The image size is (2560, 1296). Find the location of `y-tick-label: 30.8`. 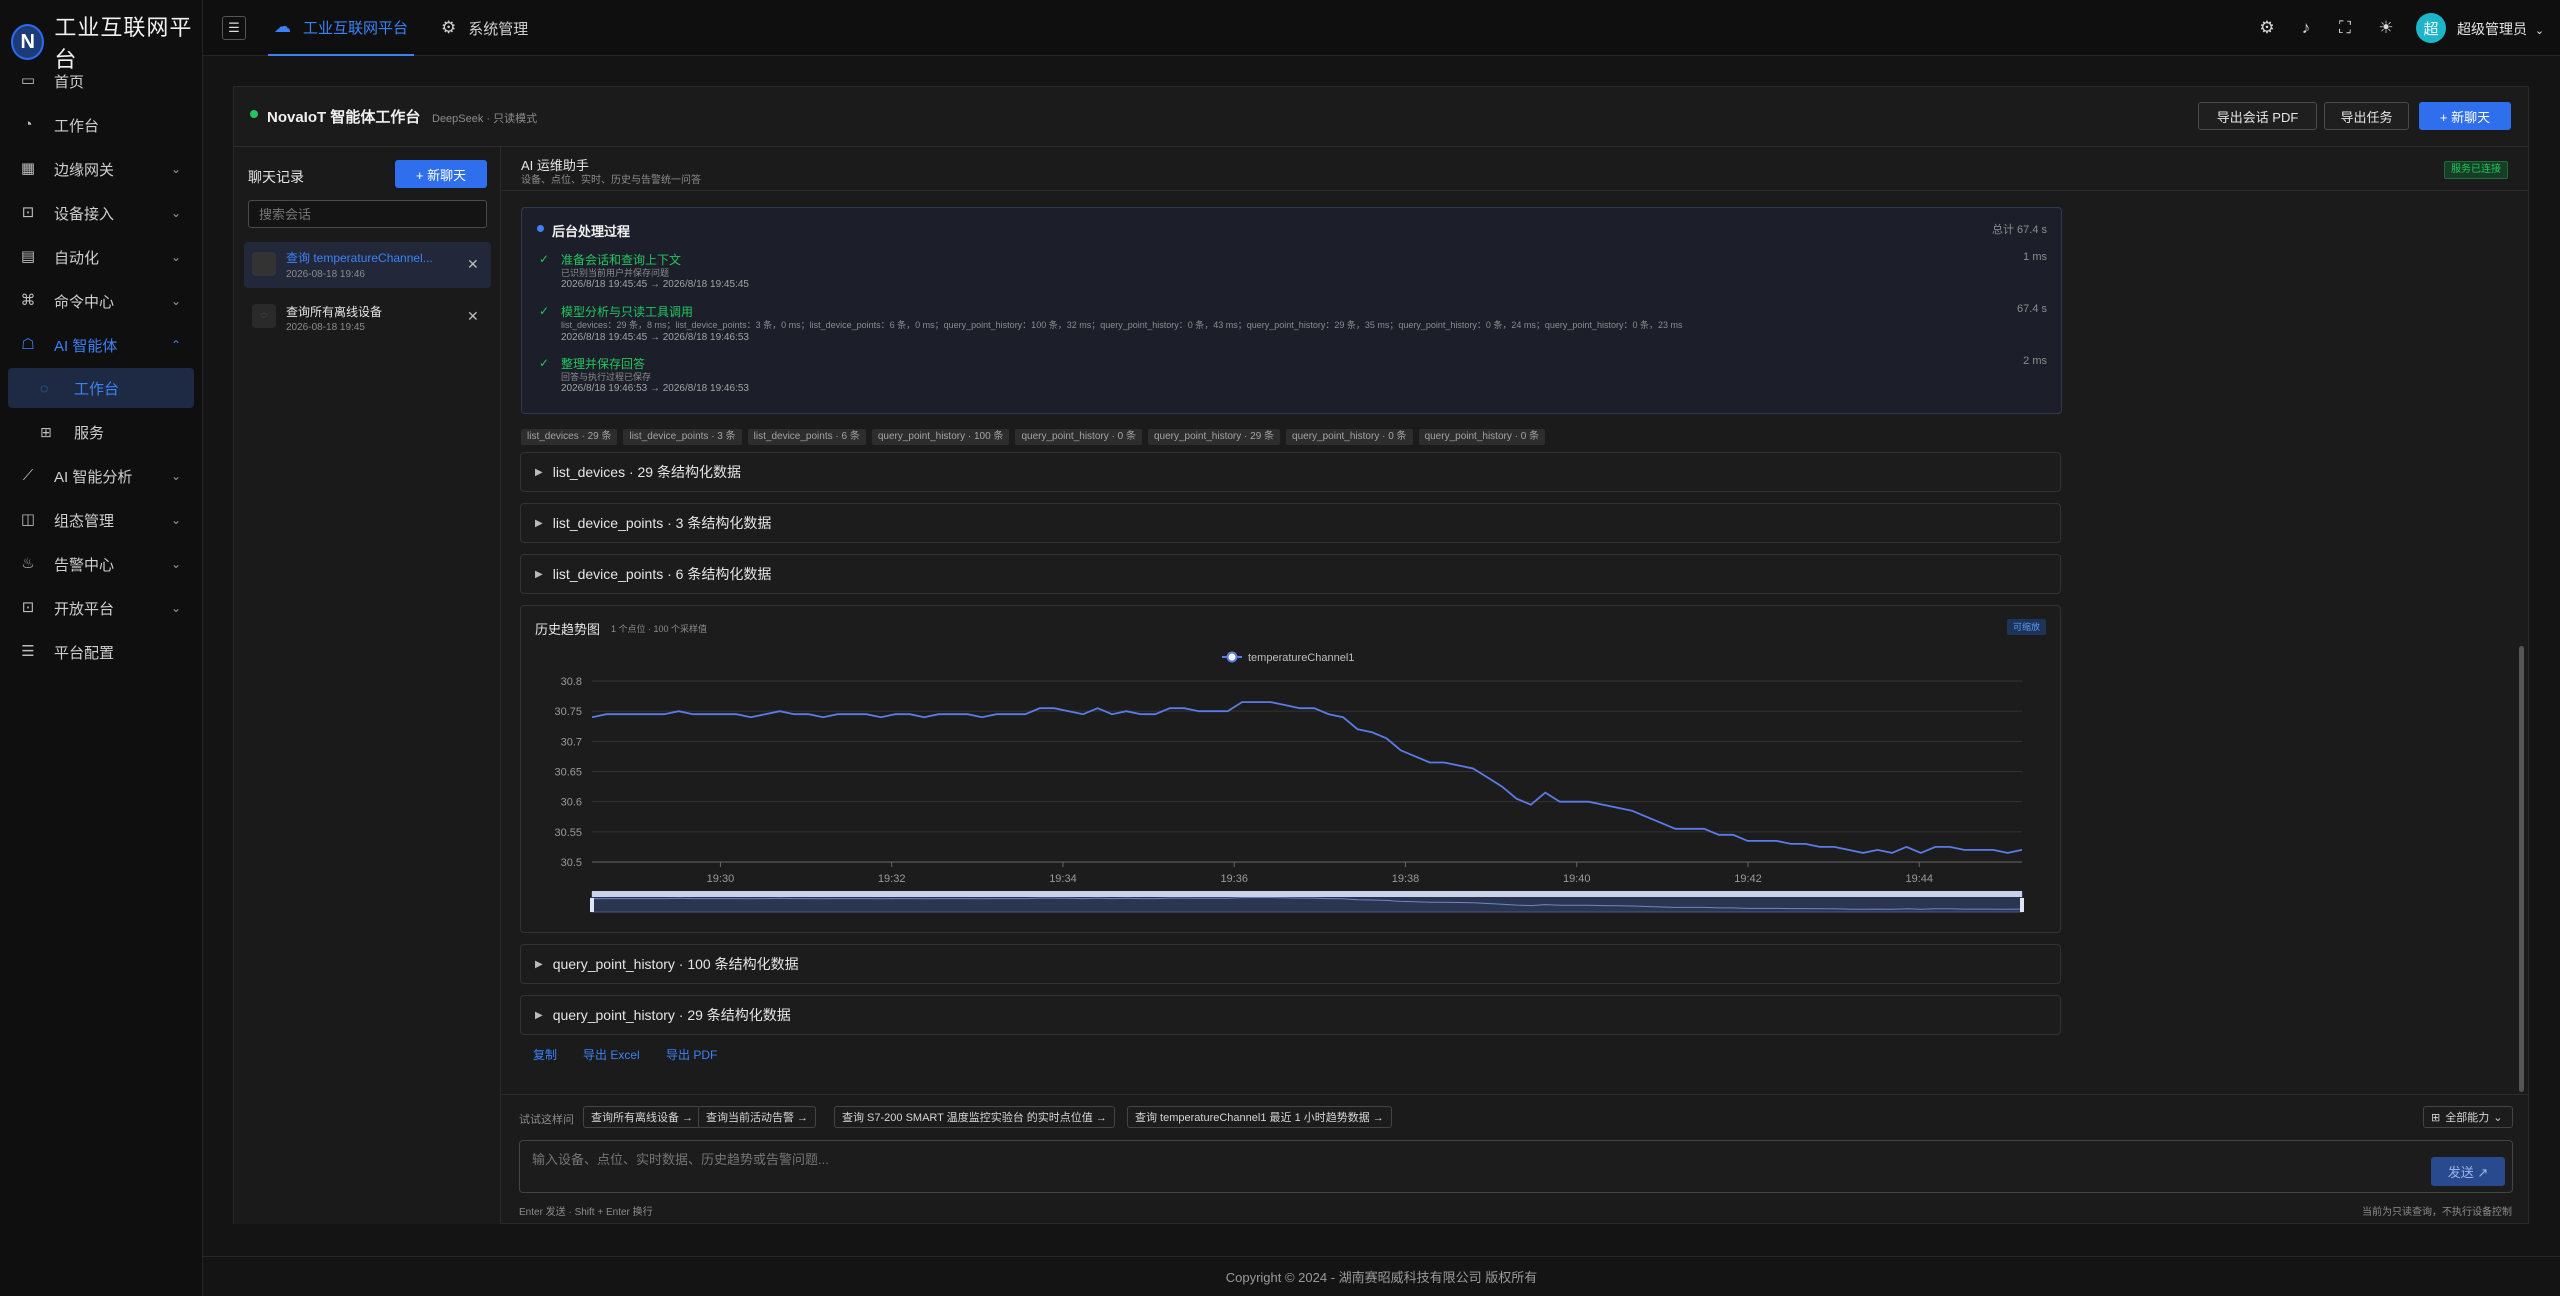

y-tick-label: 30.8 is located at coordinates (571, 682).